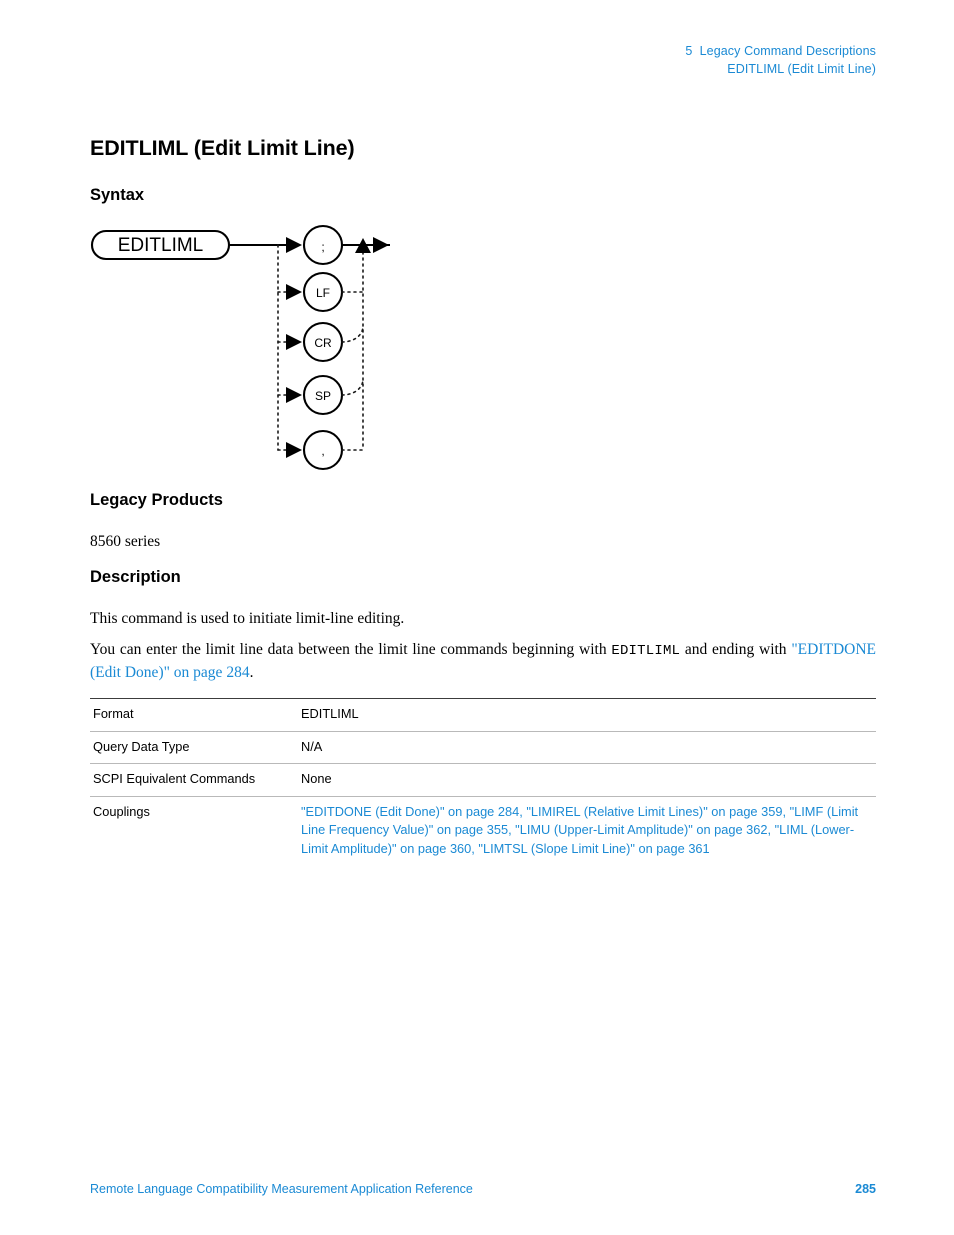 The height and width of the screenshot is (1235, 954). What do you see at coordinates (156, 500) in the screenshot?
I see `section-heading-legacy-products: Legacy Products` at bounding box center [156, 500].